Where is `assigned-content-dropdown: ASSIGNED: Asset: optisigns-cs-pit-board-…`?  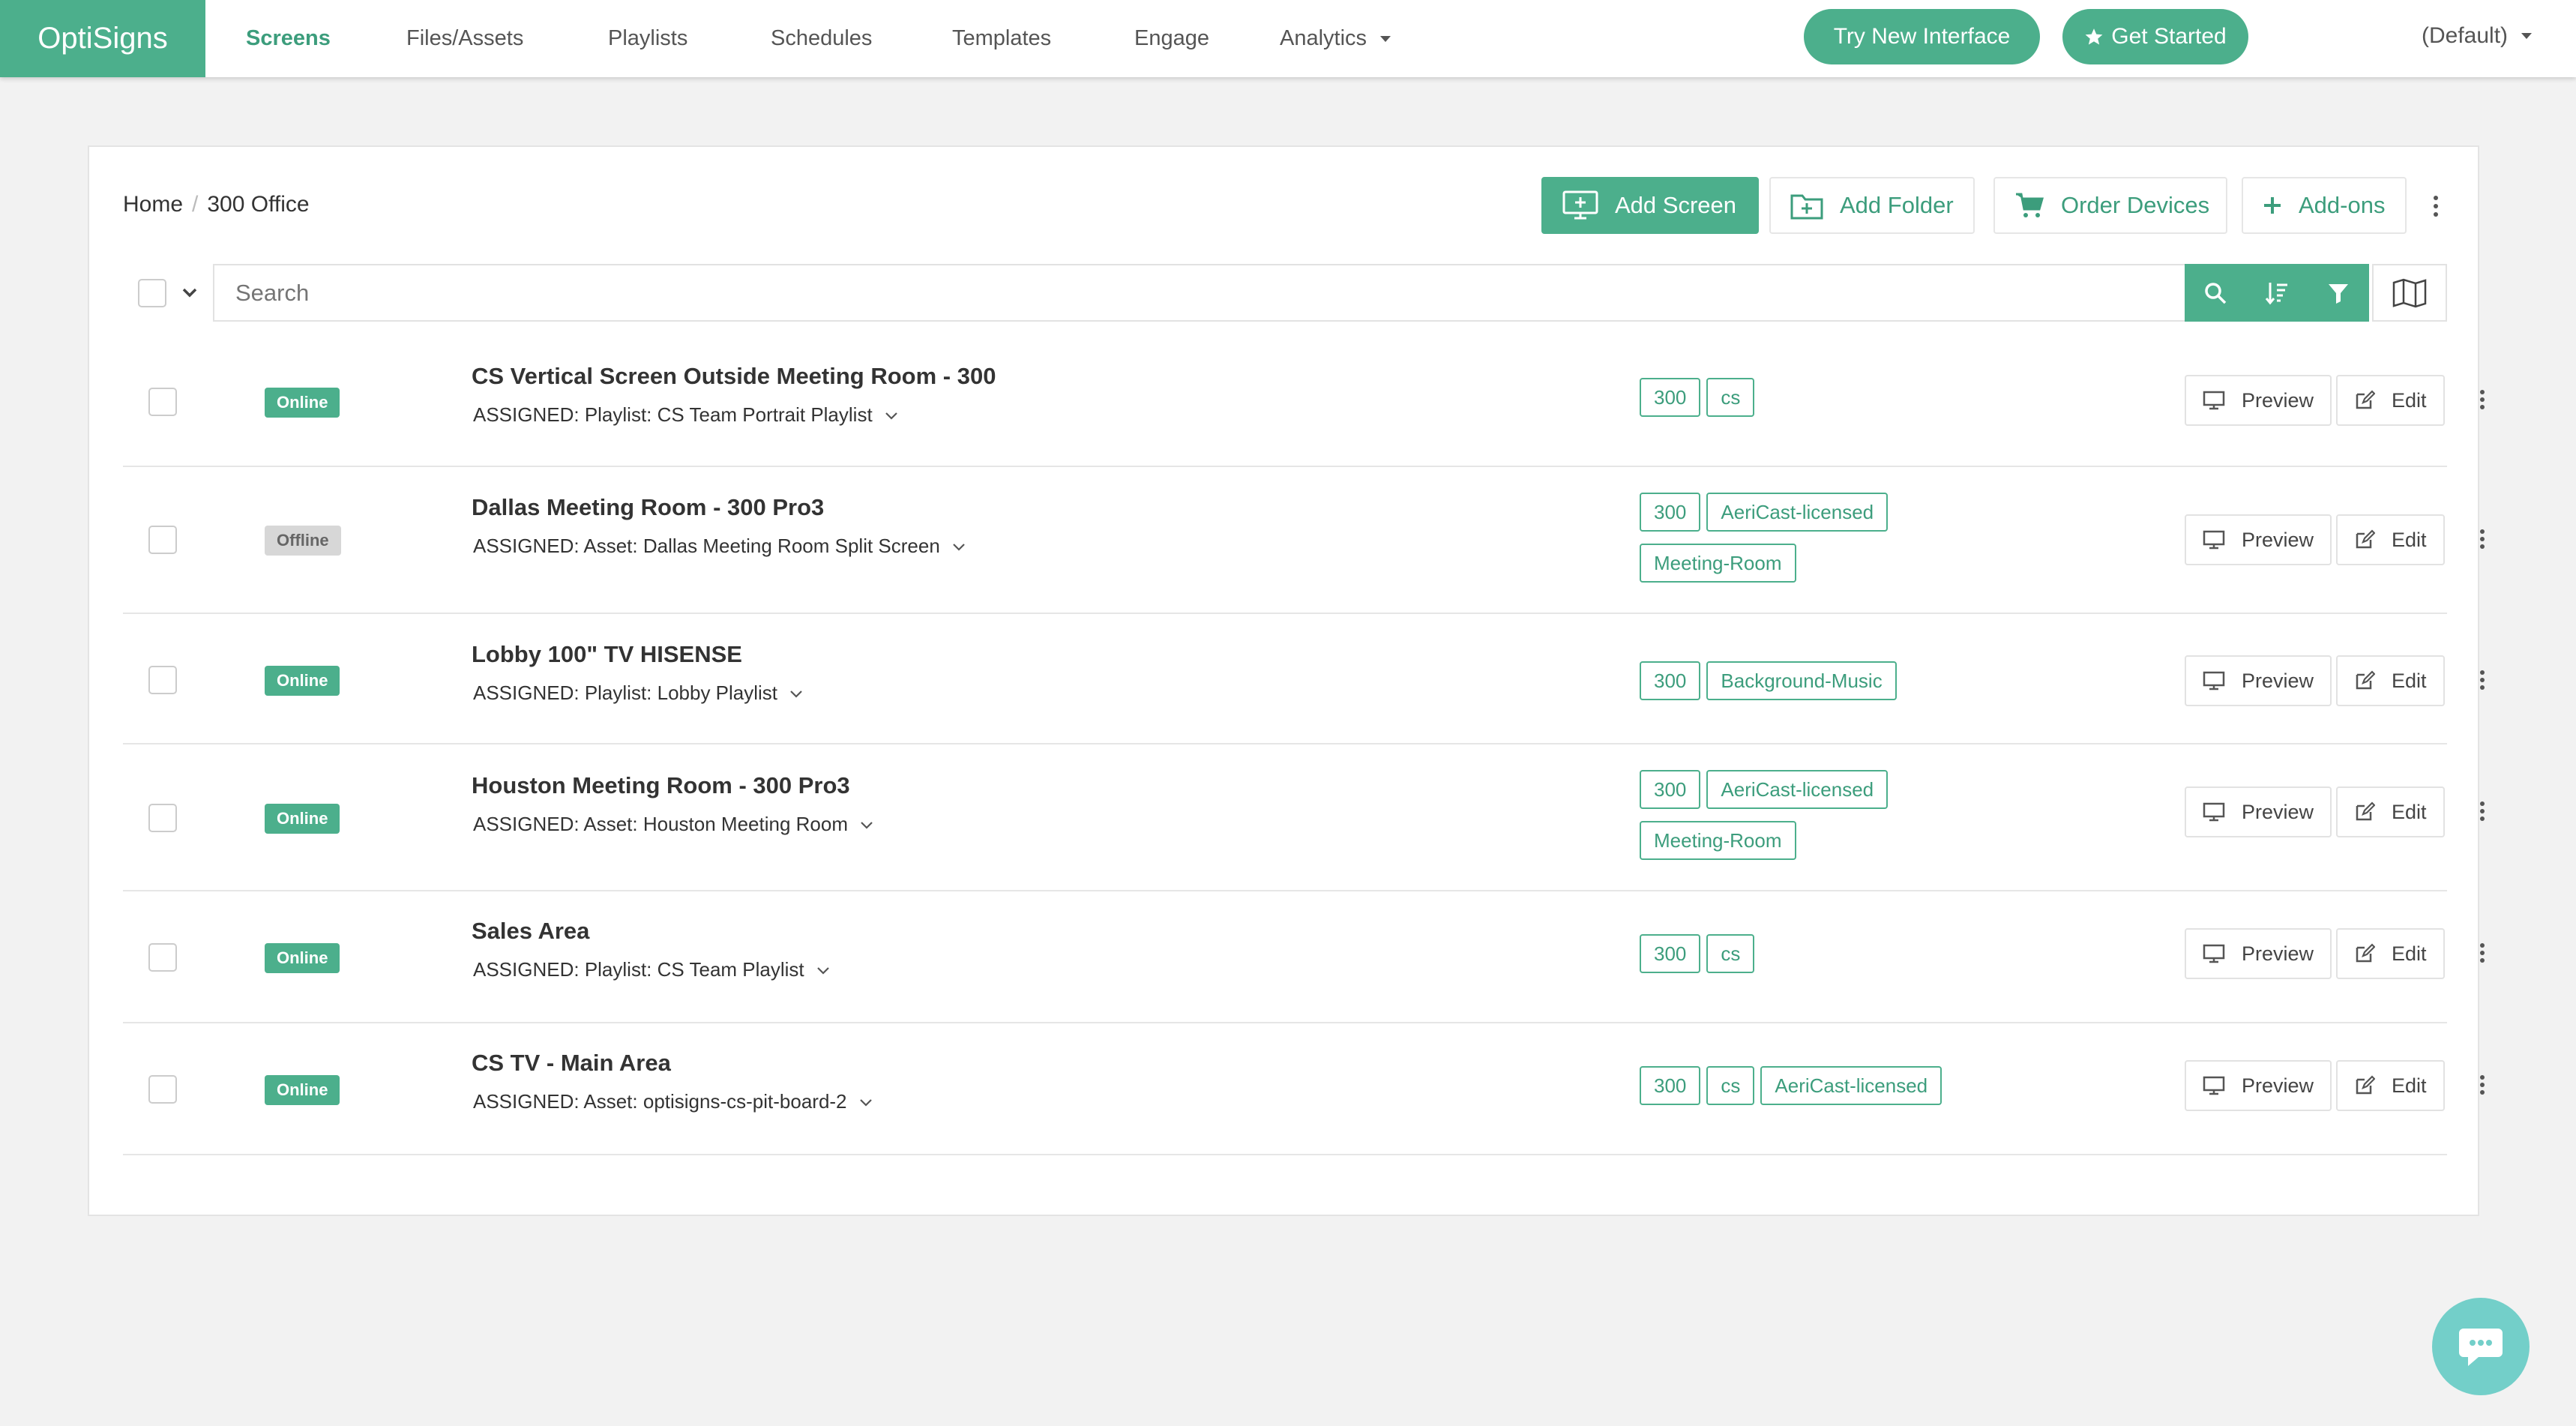
assigned-content-dropdown: ASSIGNED: Asset: optisigns-cs-pit-board-… is located at coordinates (673, 1101).